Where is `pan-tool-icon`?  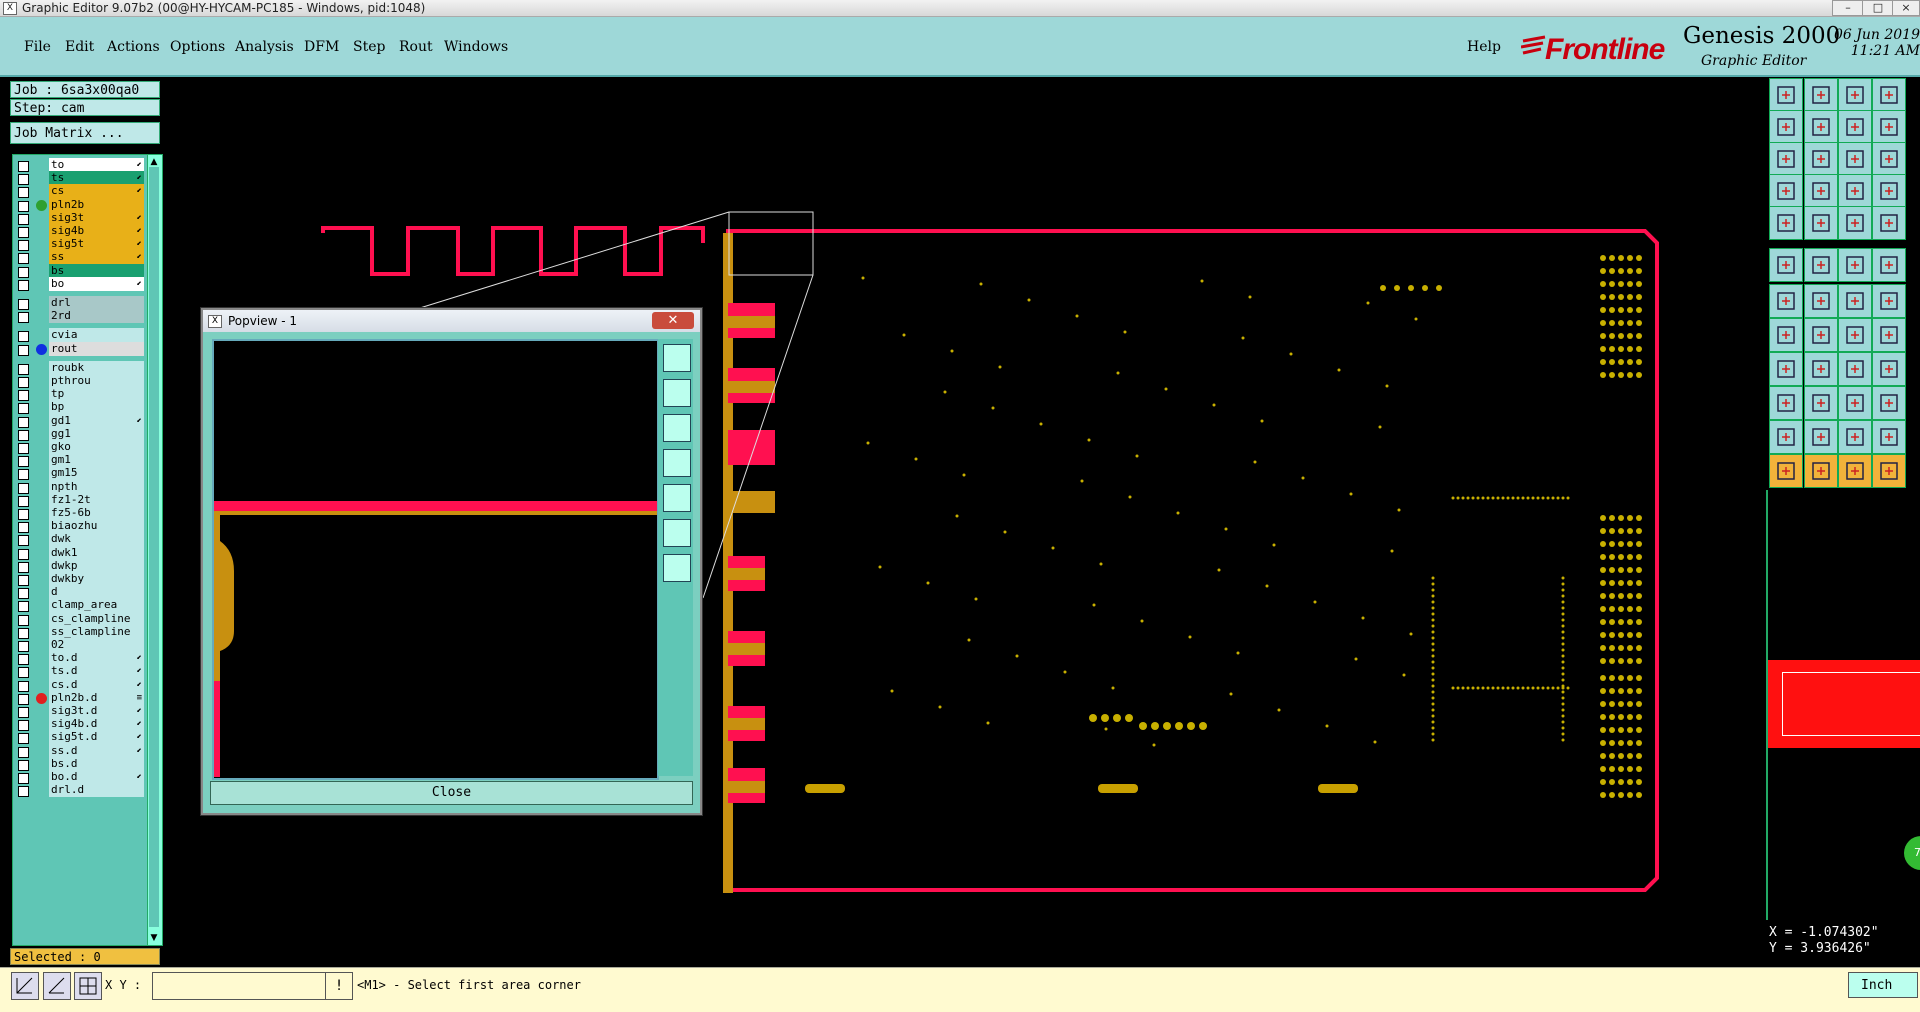 pan-tool-icon is located at coordinates (1821, 159).